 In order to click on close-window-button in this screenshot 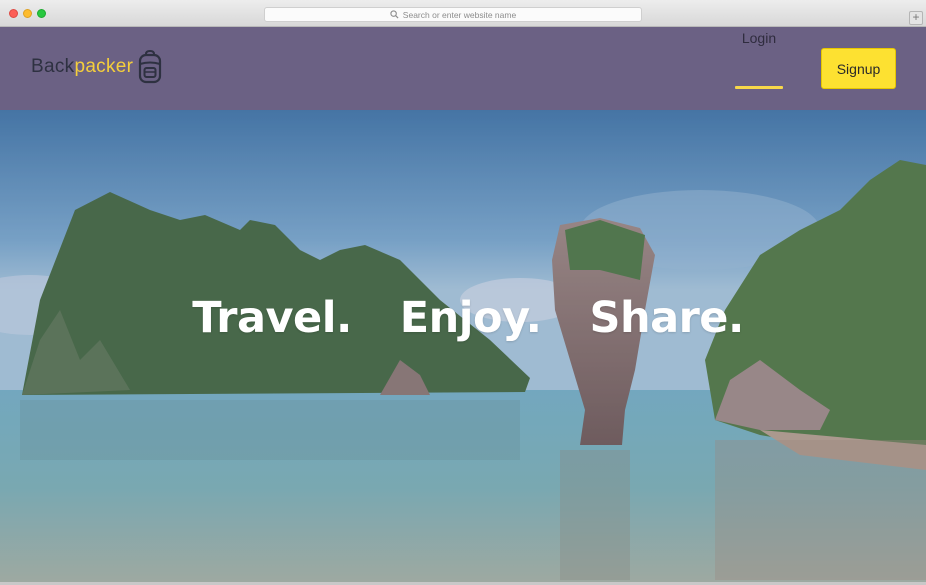, I will do `click(13, 13)`.